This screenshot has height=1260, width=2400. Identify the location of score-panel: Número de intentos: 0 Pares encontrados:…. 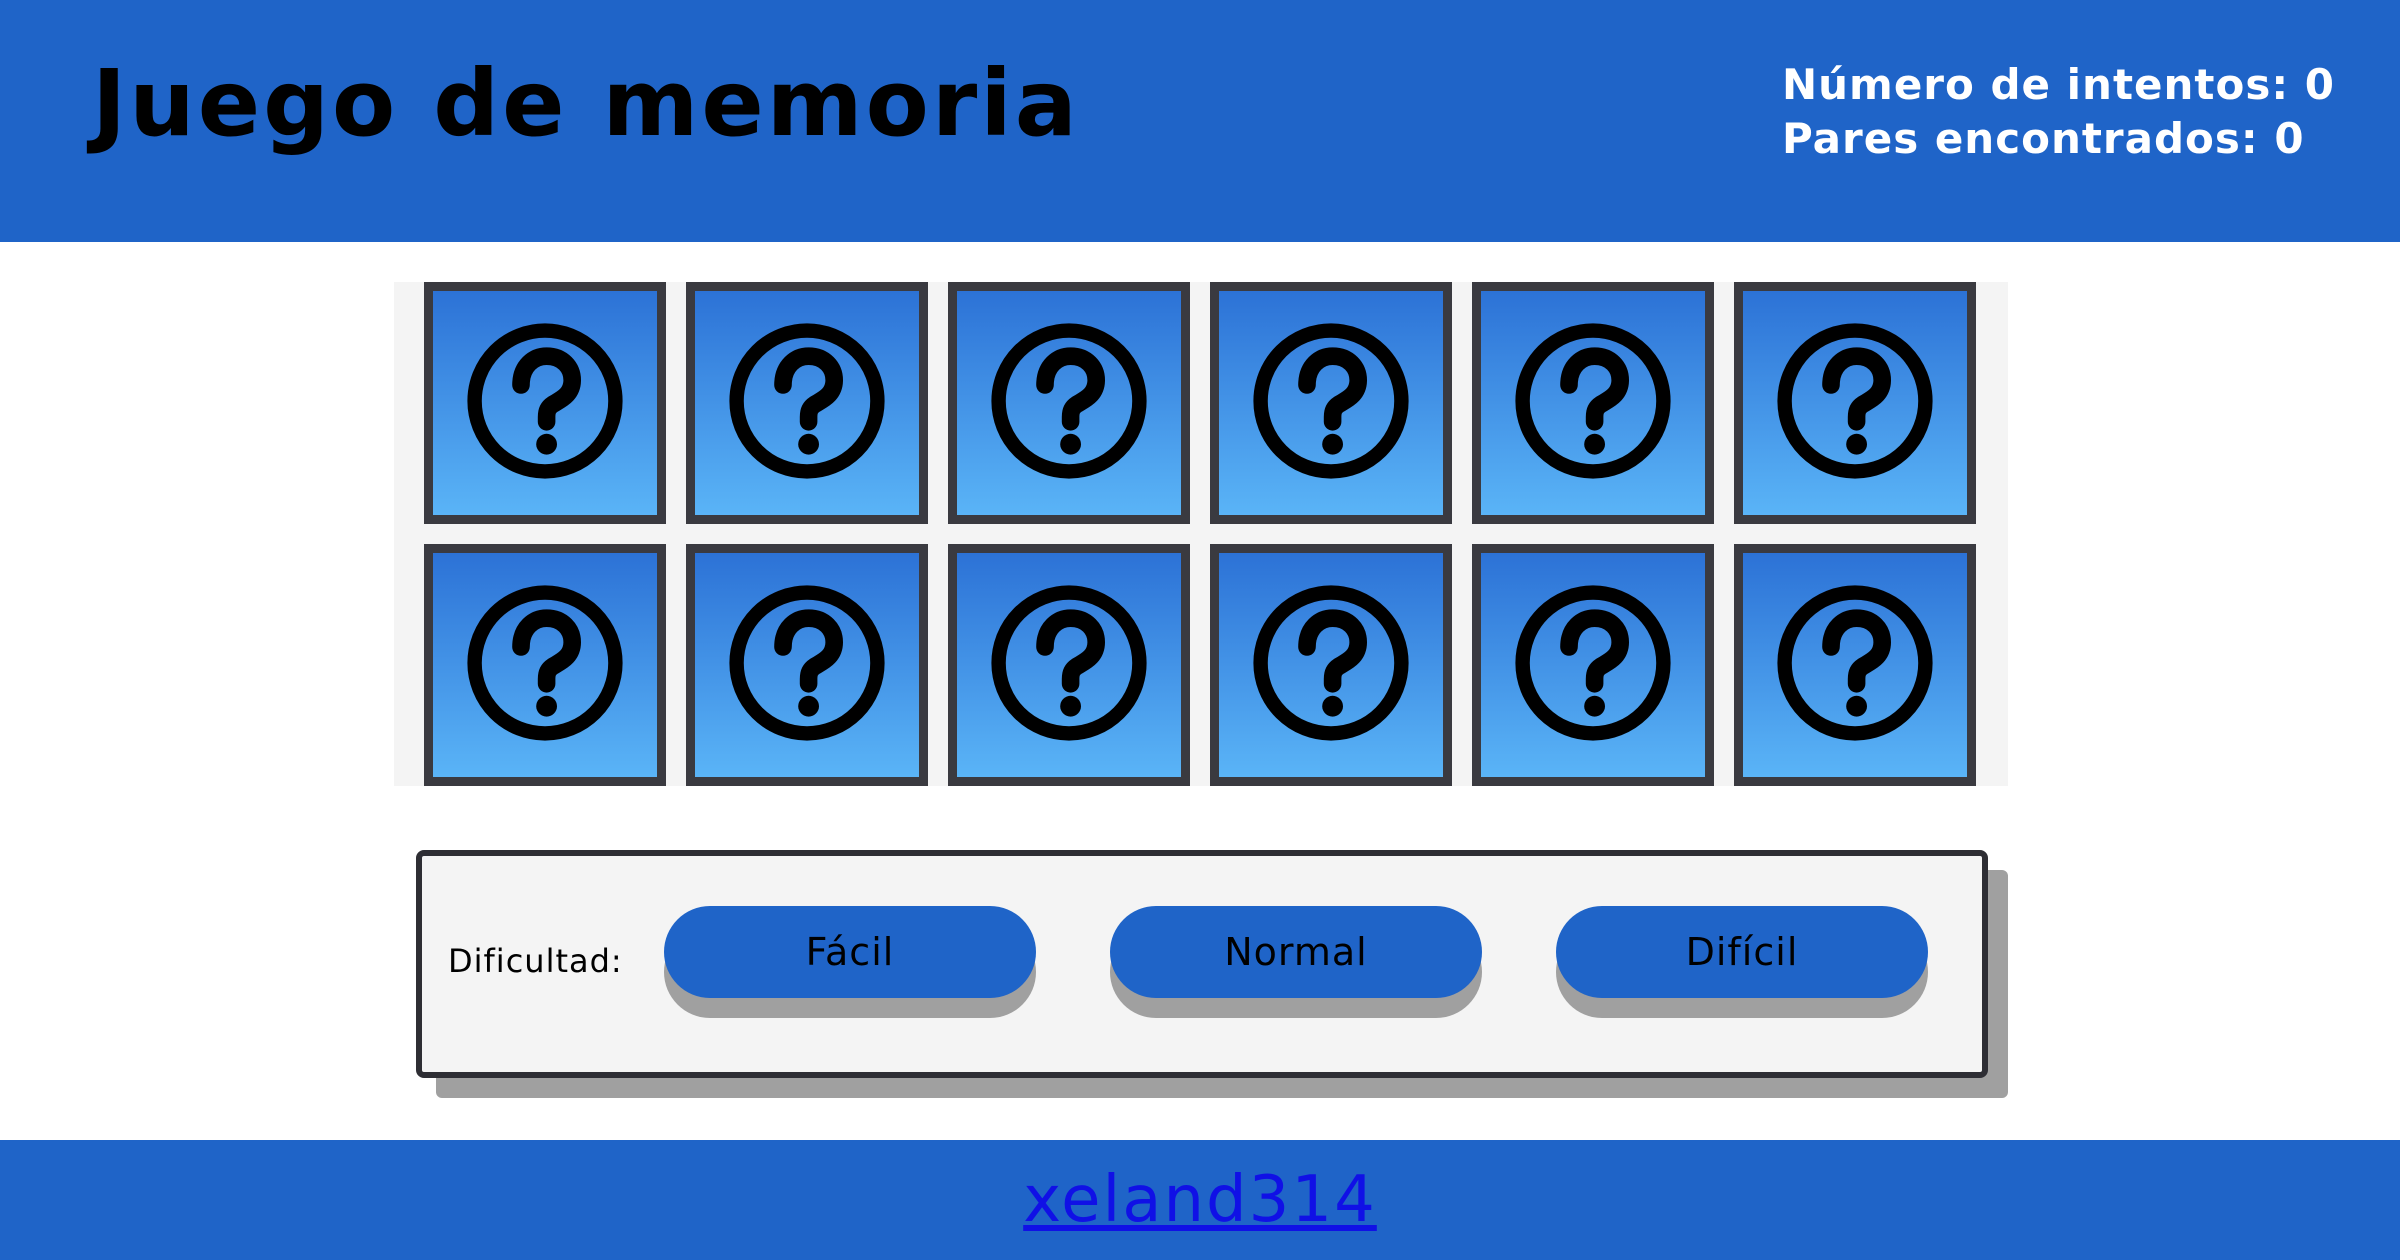
(2058, 112).